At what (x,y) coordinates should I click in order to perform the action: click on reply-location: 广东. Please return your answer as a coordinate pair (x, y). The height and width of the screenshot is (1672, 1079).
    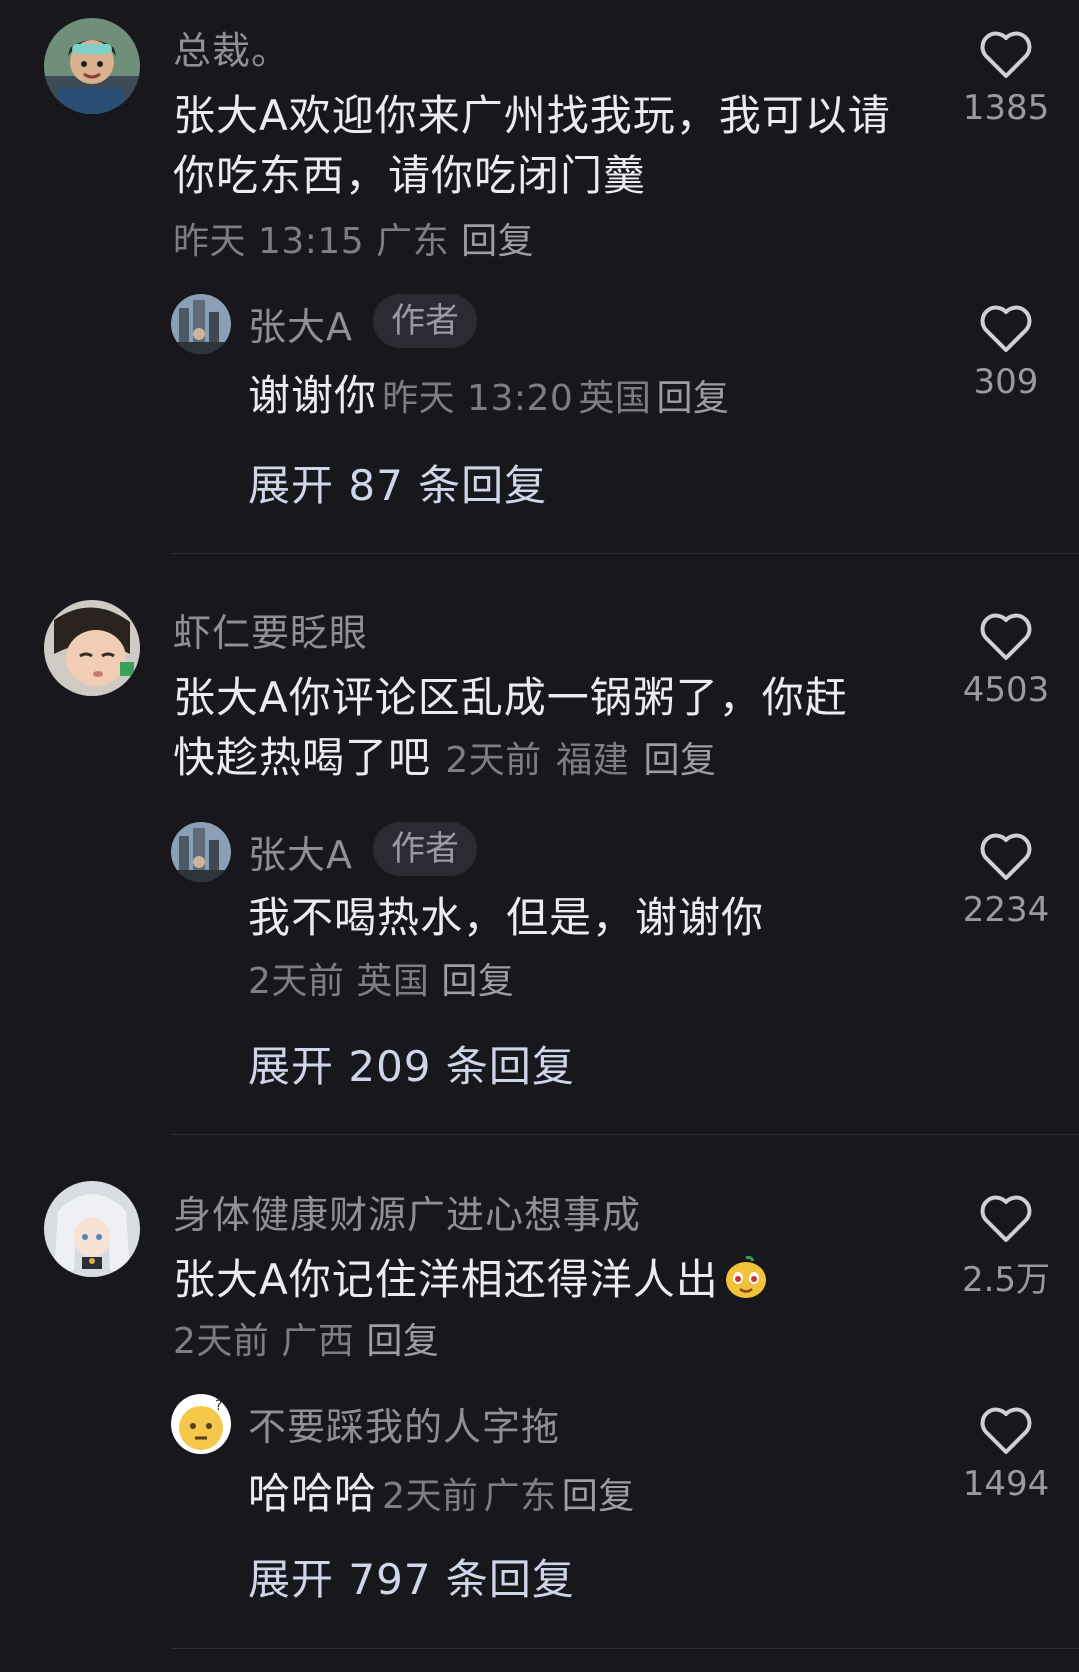
    Looking at the image, I should click on (520, 1496).